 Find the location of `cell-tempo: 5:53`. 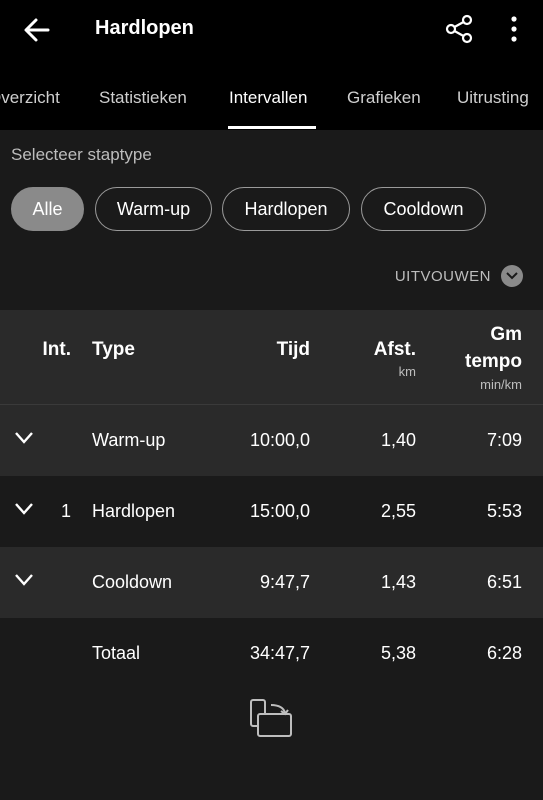

cell-tempo: 5:53 is located at coordinates (504, 511).